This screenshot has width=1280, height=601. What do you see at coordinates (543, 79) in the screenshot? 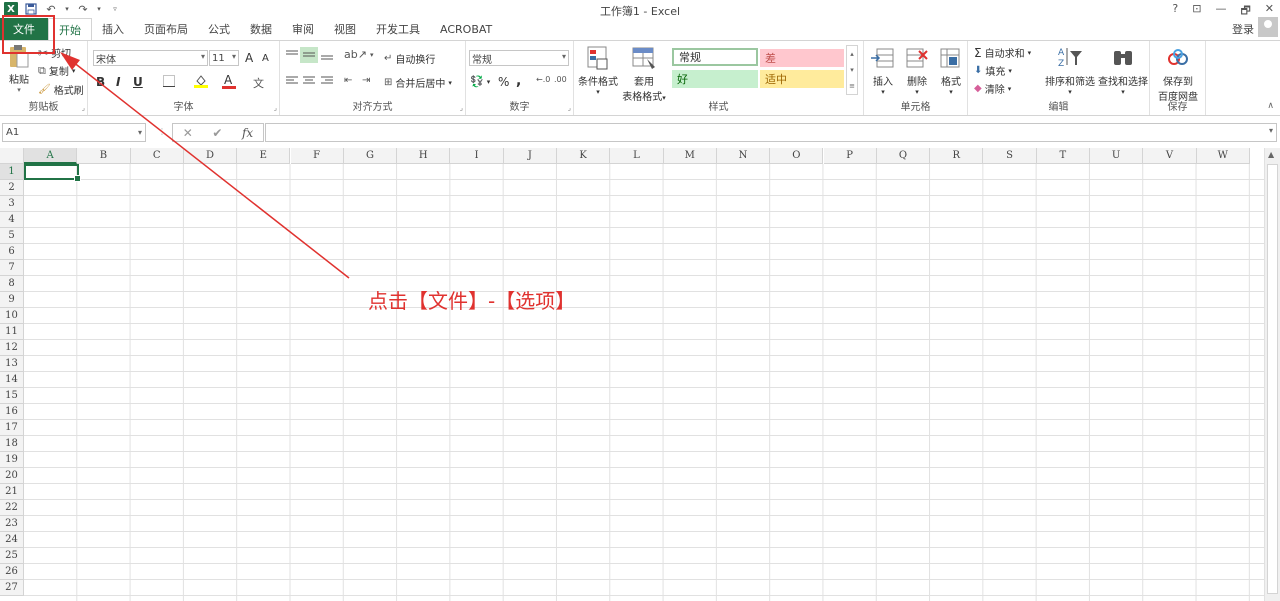
I see `increase-decimal-icon: ←.0` at bounding box center [543, 79].